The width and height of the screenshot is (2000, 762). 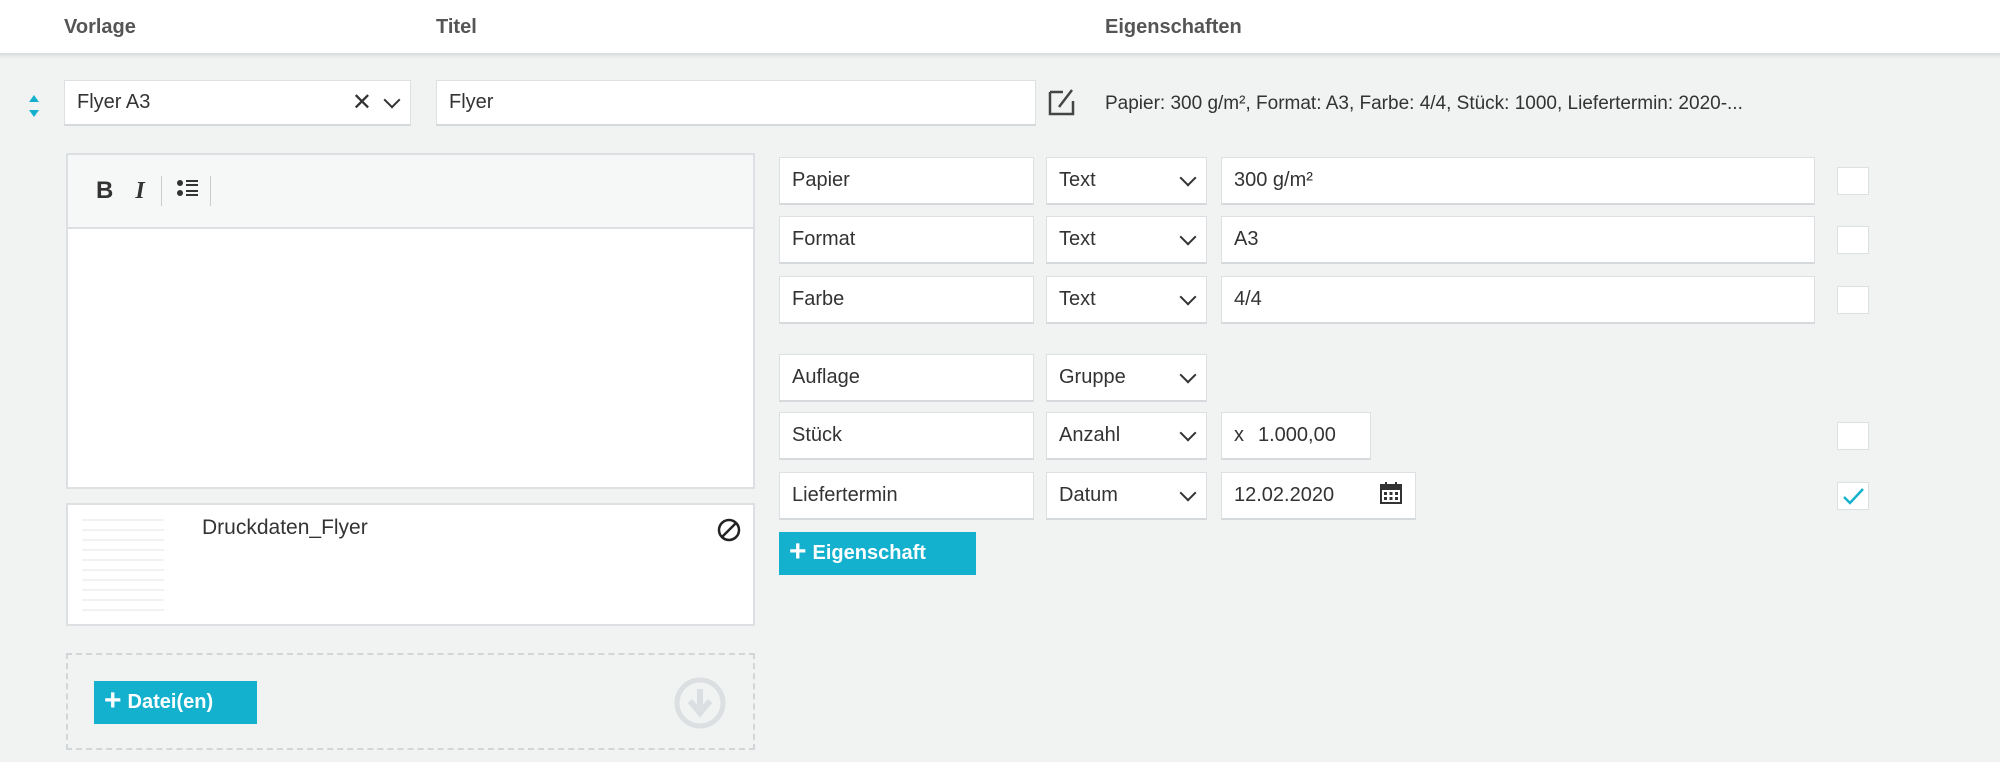 I want to click on add-property-button: + Eigenschaft, so click(x=877, y=553).